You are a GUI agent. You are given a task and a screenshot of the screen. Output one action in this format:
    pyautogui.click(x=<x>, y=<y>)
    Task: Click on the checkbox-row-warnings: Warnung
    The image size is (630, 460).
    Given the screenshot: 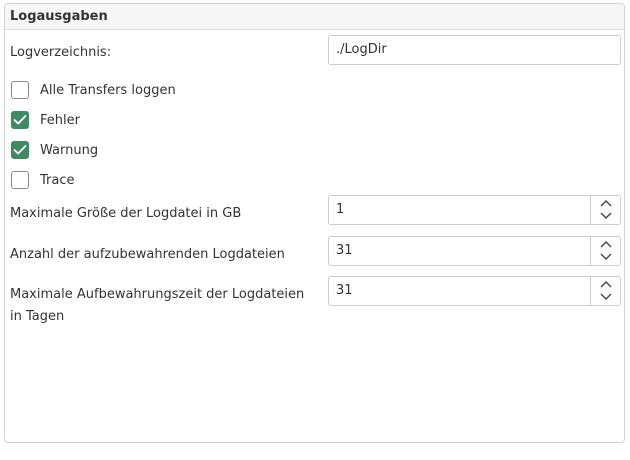 What is the action you would take?
    pyautogui.click(x=54, y=150)
    